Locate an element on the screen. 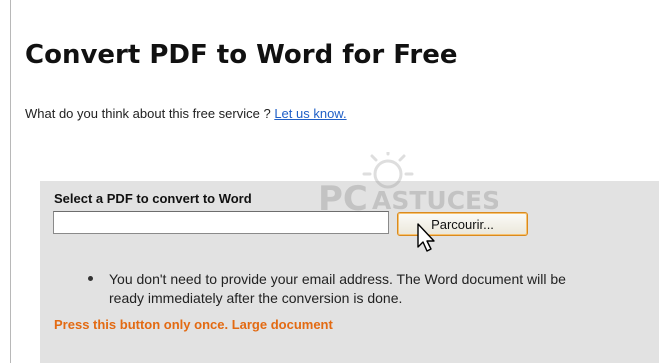 The image size is (659, 363). feedback-link: Let us know. is located at coordinates (310, 113).